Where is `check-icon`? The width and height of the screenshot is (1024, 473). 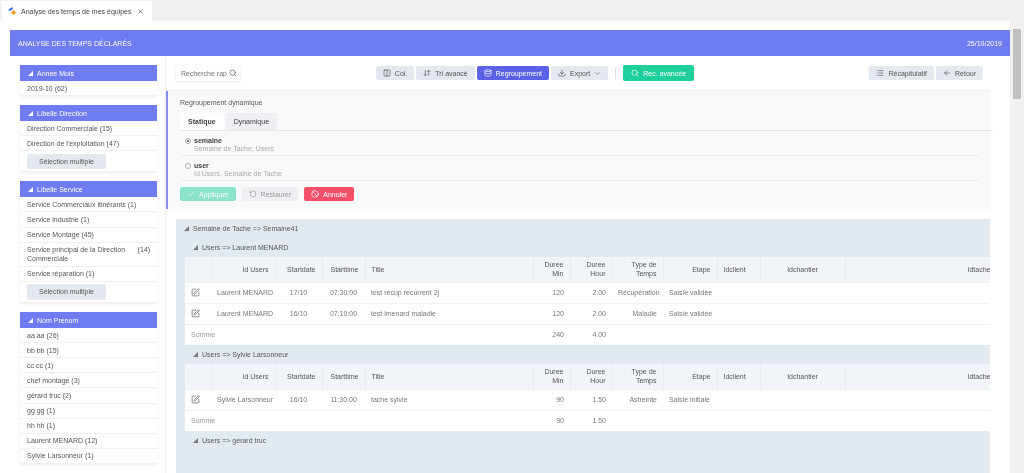 check-icon is located at coordinates (191, 194).